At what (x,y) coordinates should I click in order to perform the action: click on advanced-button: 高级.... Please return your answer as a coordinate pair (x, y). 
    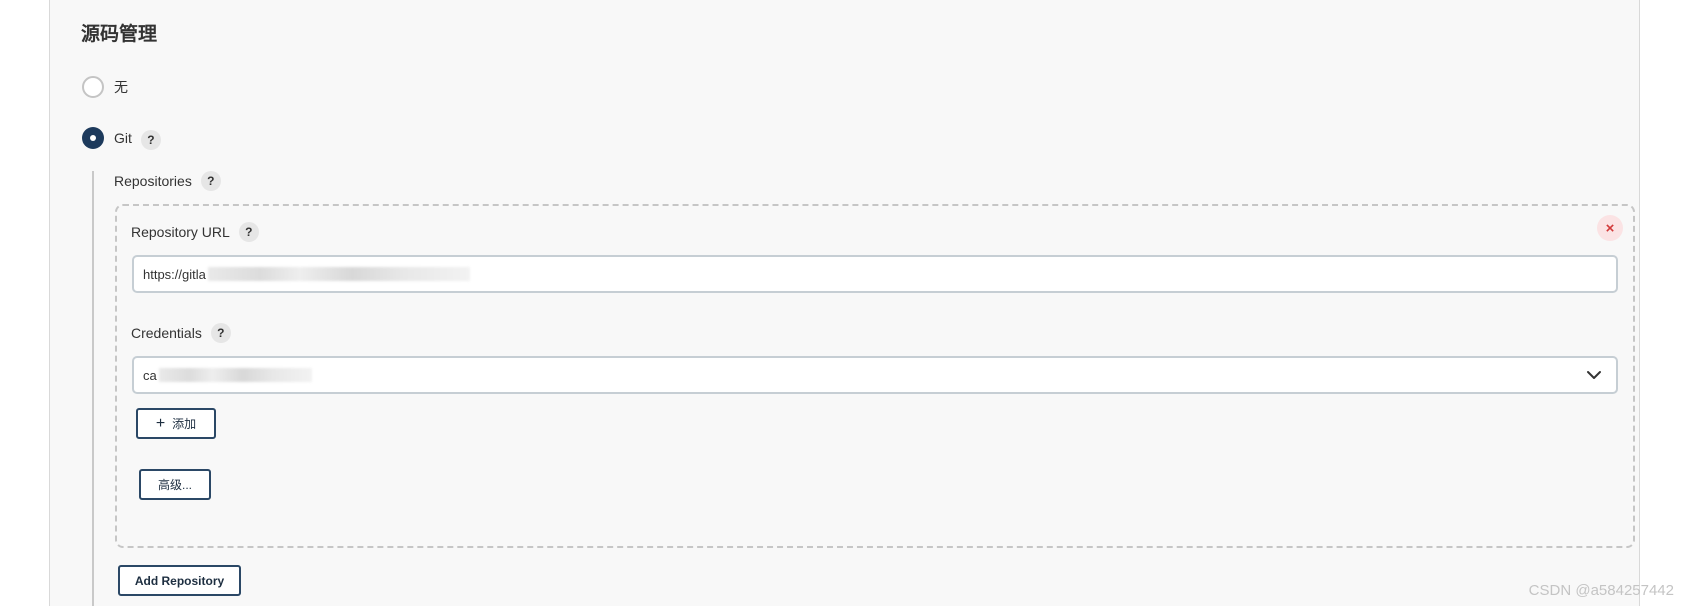
    Looking at the image, I should click on (175, 484).